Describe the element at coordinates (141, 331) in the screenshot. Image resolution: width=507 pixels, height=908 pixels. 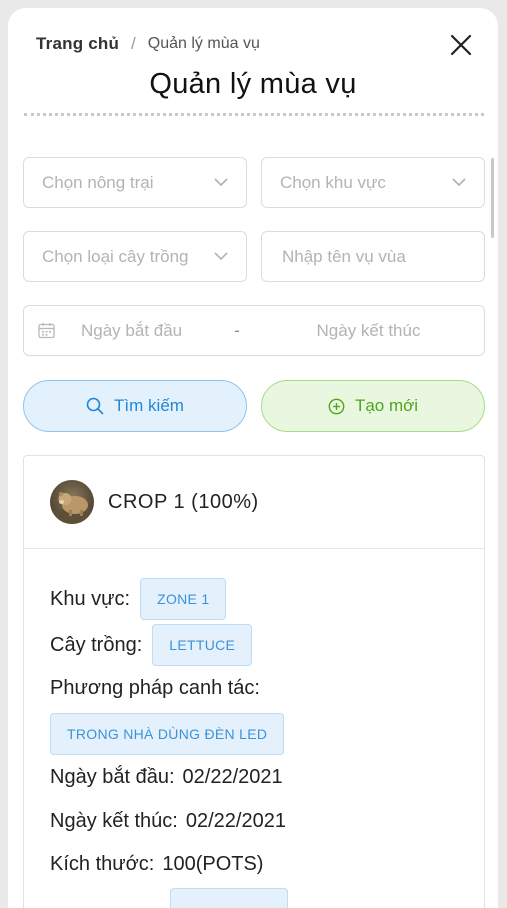
I see `start-date-input: Ngày bắt đầu` at that location.